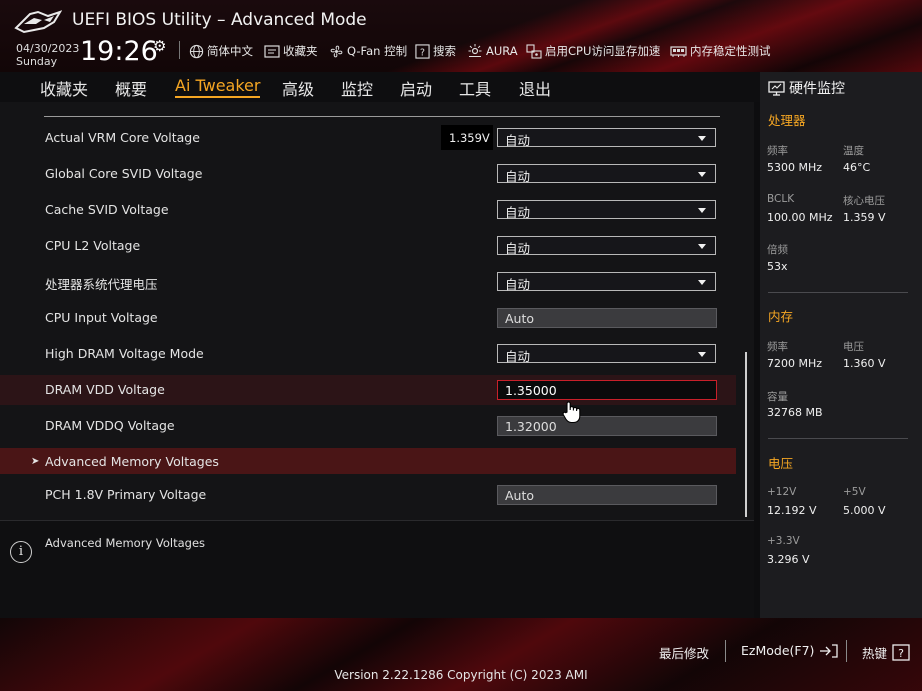 The image size is (922, 691). I want to click on pch-primary-voltage-field: Auto, so click(607, 495).